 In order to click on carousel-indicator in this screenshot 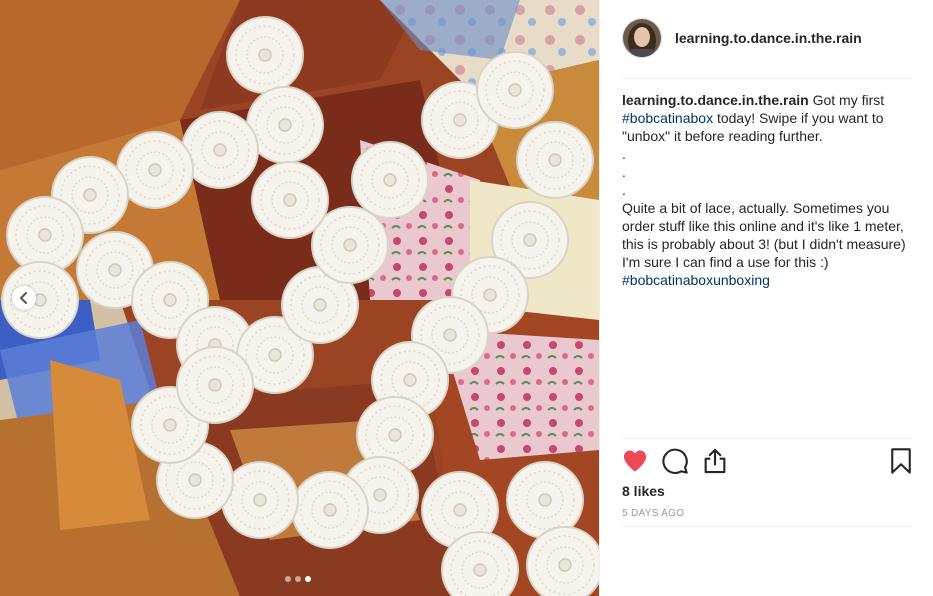, I will do `click(298, 579)`.